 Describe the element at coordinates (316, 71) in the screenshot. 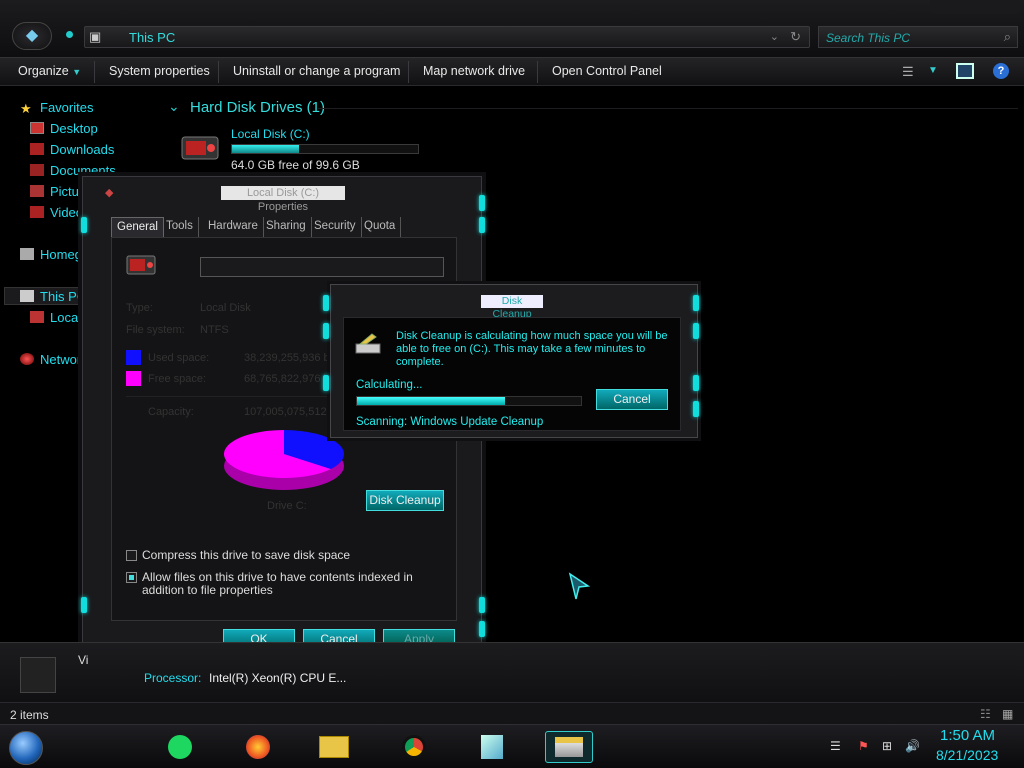

I see `uninstall-program-button: Uninstall or change a program` at that location.